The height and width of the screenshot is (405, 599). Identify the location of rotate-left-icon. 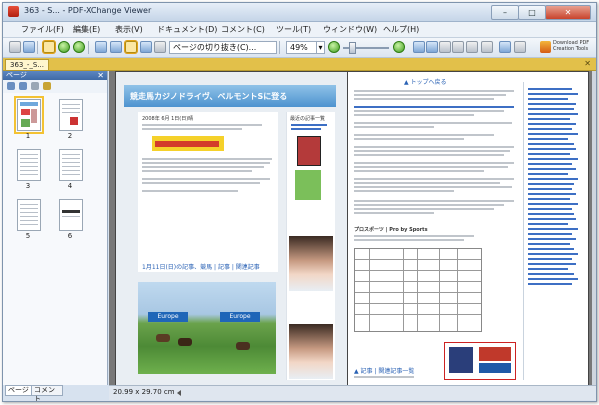
(64, 47).